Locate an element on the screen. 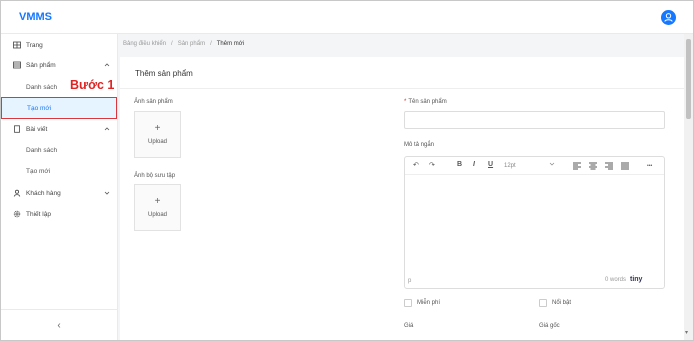  scroll-down-icon: ▾ is located at coordinates (686, 332).